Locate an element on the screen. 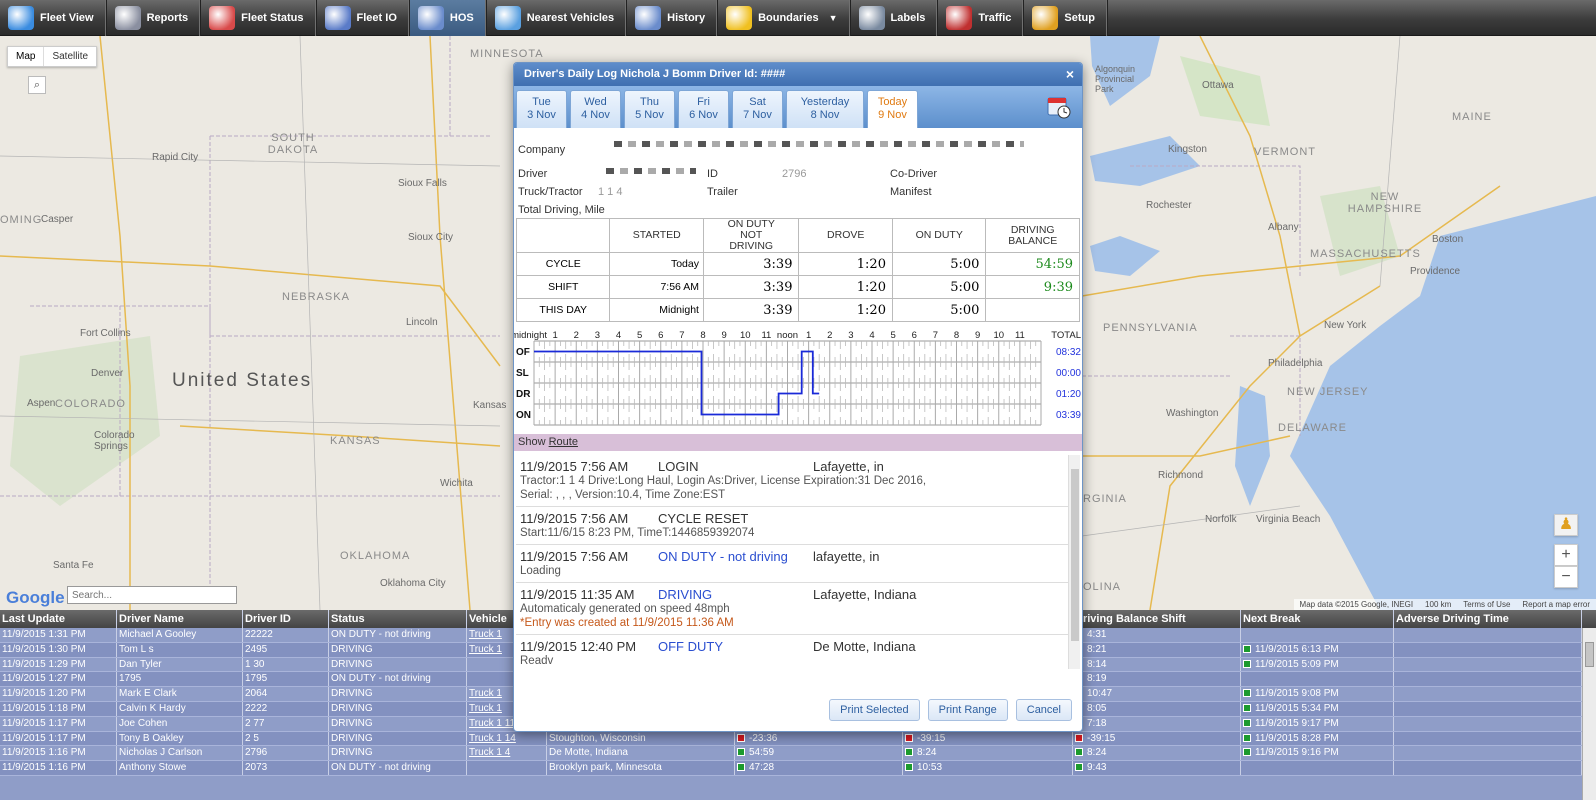  grid-column-header: Next Break is located at coordinates (1317, 619).